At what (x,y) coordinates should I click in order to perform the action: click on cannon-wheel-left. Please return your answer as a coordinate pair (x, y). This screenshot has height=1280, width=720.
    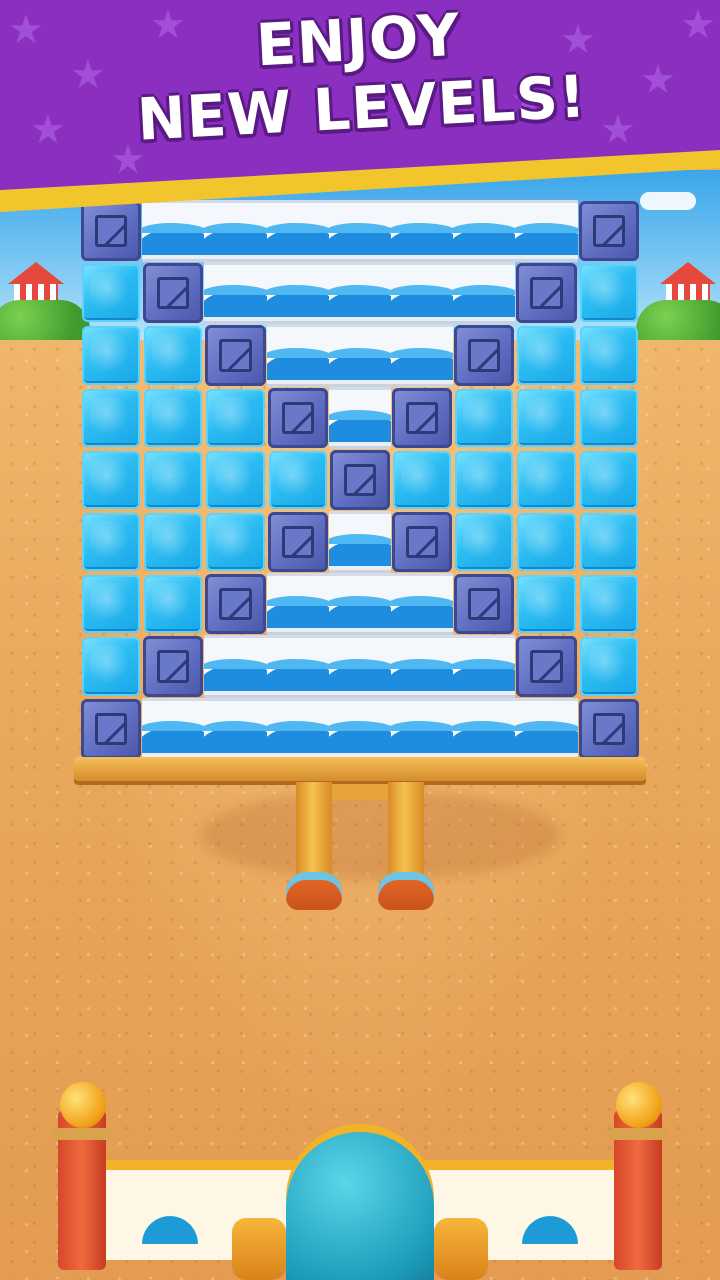
    Looking at the image, I should click on (259, 1249).